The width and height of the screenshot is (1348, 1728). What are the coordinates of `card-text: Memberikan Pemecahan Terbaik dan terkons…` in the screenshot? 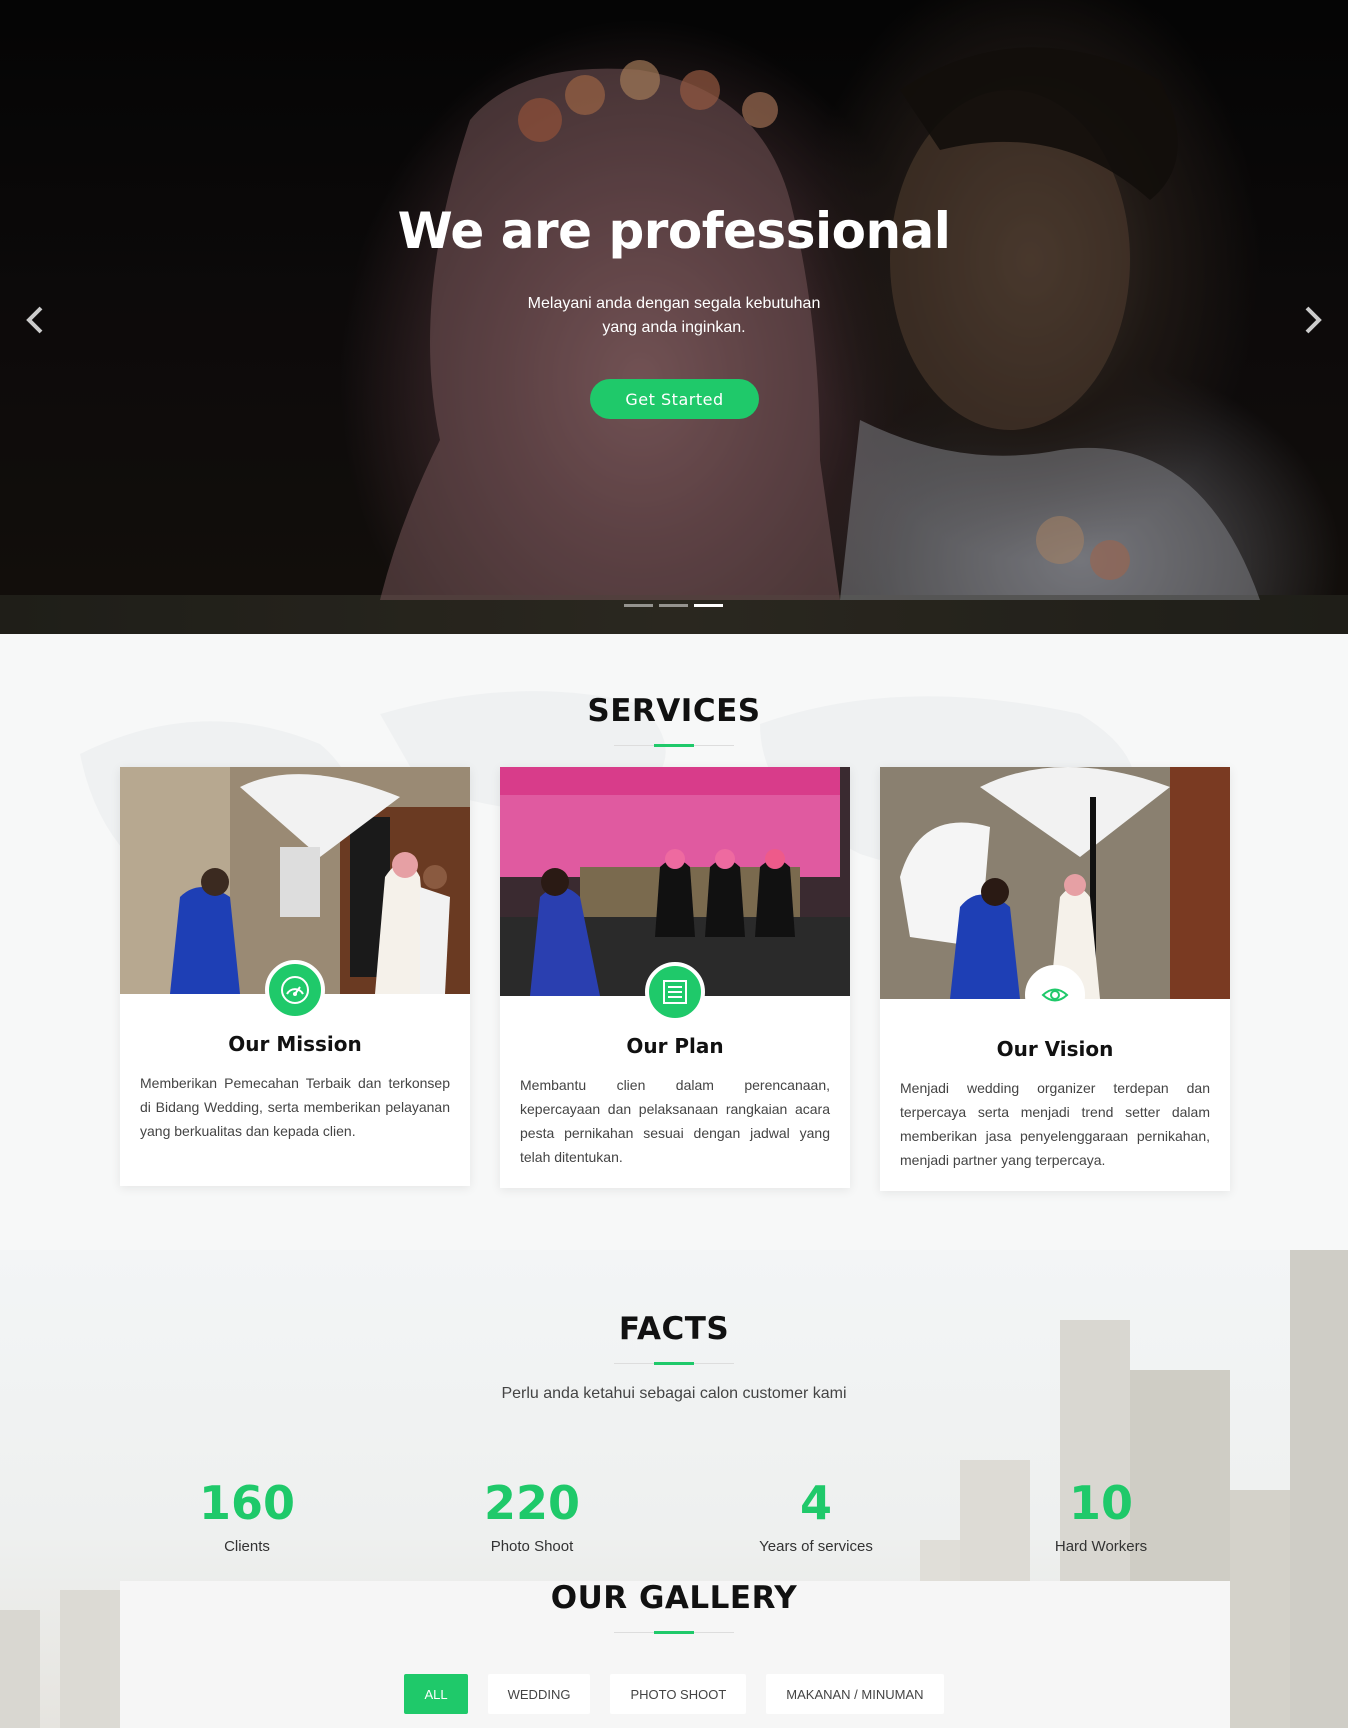 It's located at (295, 1107).